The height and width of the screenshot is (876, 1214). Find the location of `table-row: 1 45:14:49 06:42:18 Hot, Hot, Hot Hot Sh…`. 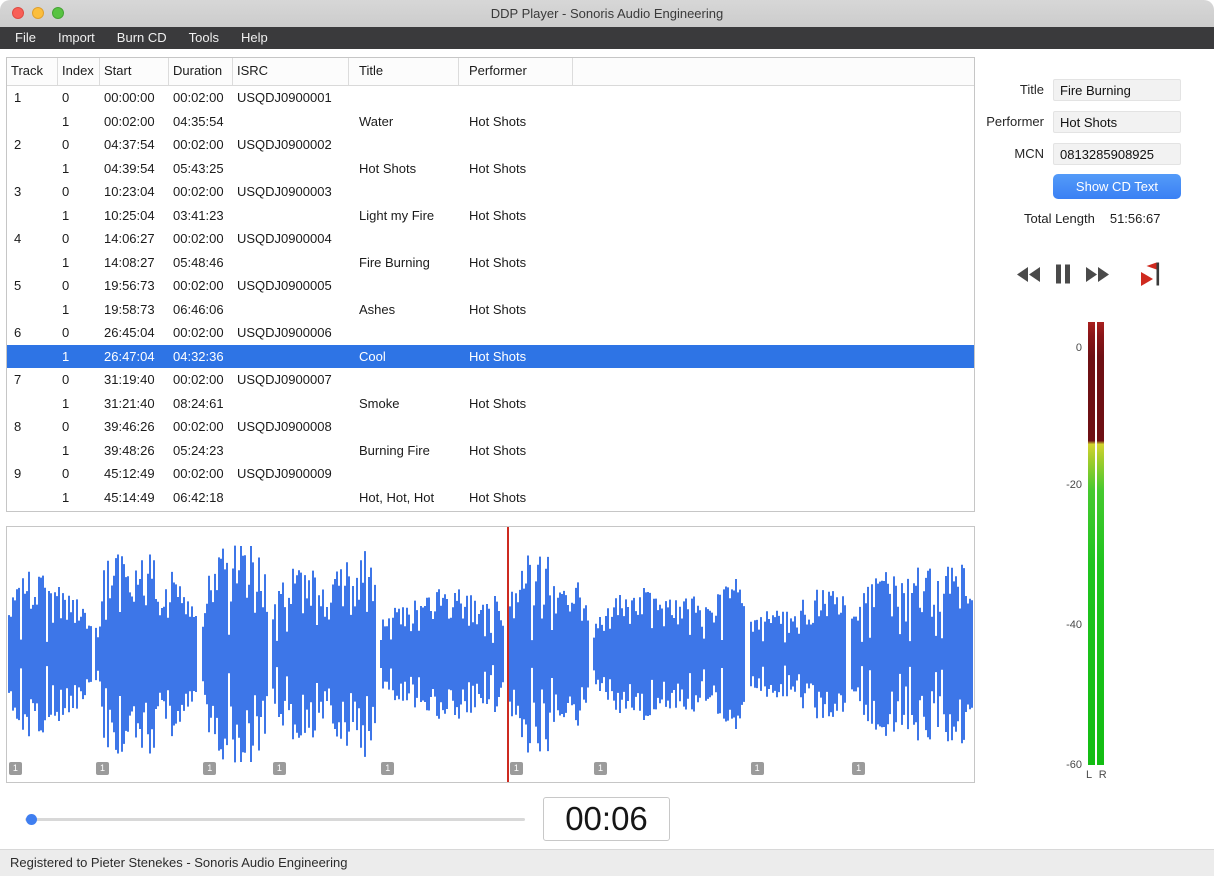

table-row: 1 45:14:49 06:42:18 Hot, Hot, Hot Hot Sh… is located at coordinates (490, 498).